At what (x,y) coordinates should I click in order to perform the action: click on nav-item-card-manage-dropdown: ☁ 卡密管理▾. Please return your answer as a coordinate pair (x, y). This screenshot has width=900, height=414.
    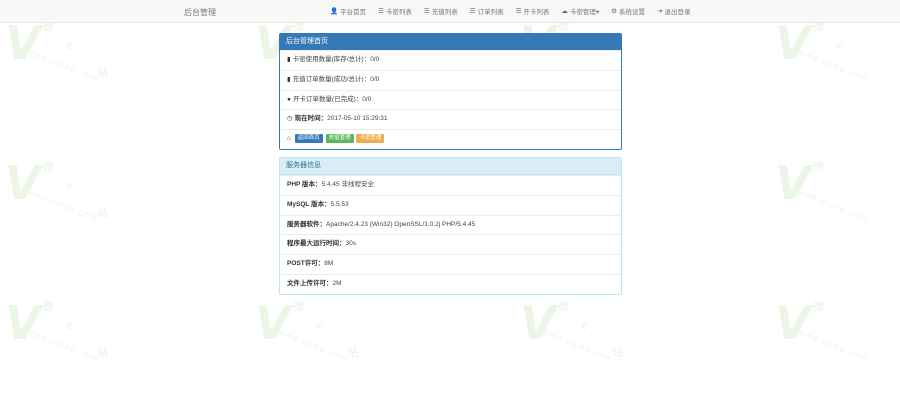
    Looking at the image, I should click on (580, 11).